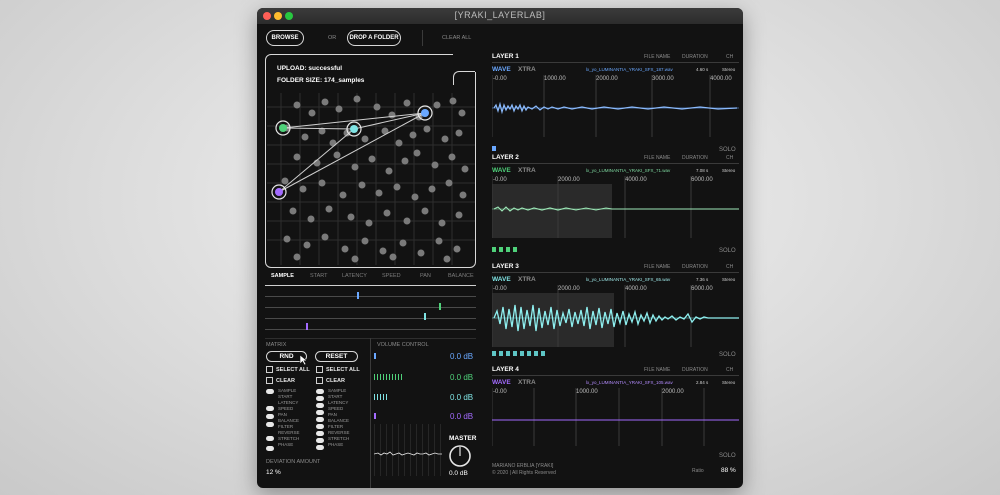 The width and height of the screenshot is (1000, 495). I want to click on toggle-b-stretch, so click(320, 447).